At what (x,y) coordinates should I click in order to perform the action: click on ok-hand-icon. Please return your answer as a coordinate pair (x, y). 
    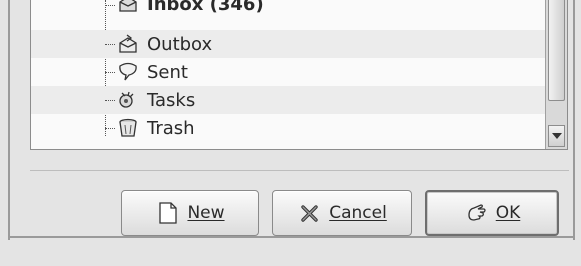
    Looking at the image, I should click on (477, 213).